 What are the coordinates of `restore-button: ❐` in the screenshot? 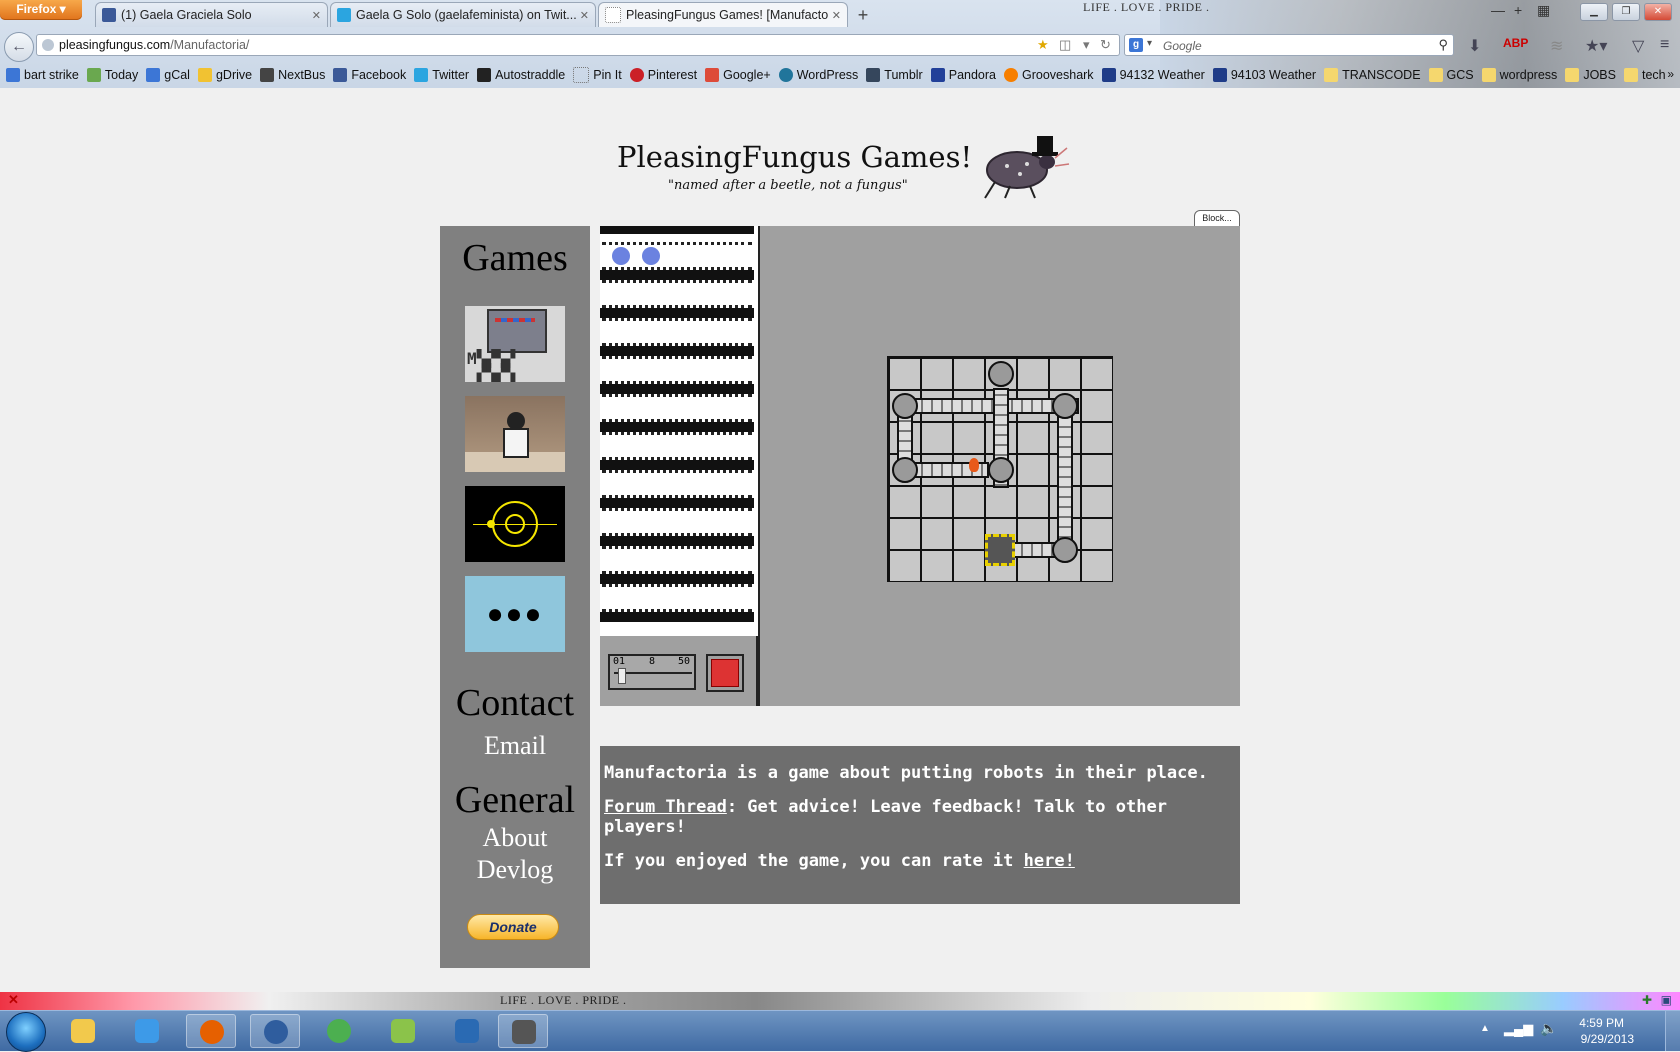 It's located at (1626, 12).